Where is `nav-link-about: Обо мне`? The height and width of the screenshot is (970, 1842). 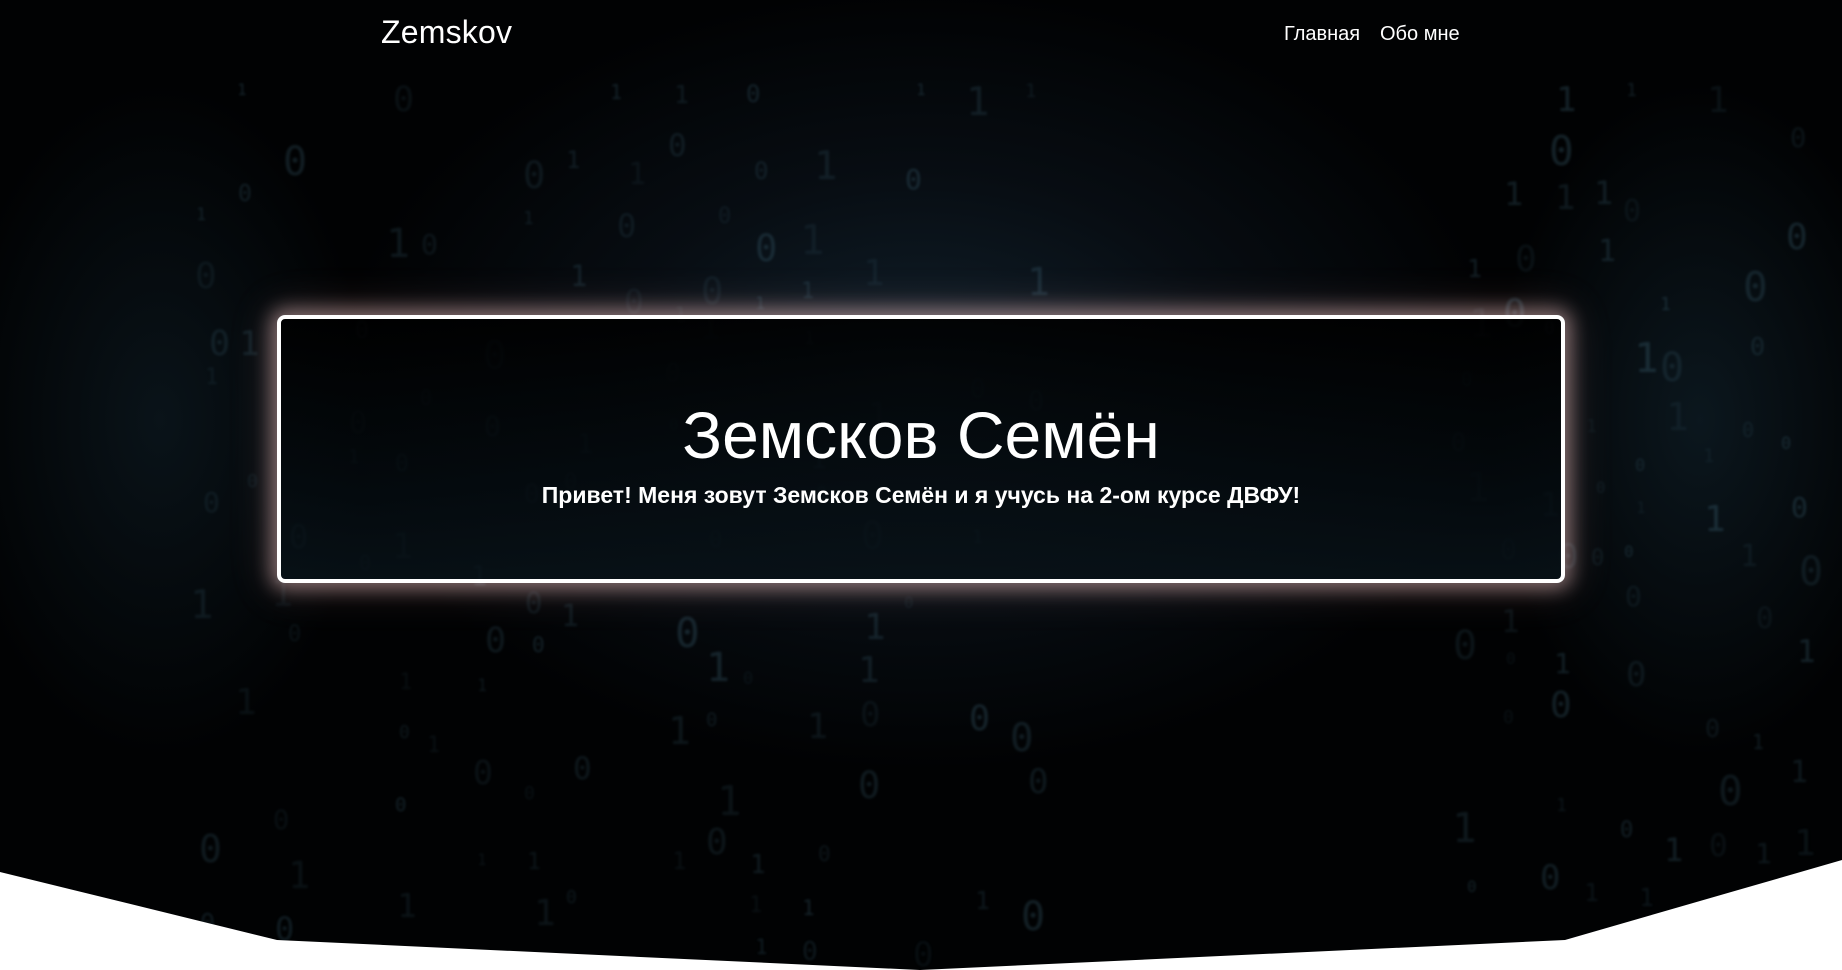
nav-link-about: Обо мне is located at coordinates (1420, 34).